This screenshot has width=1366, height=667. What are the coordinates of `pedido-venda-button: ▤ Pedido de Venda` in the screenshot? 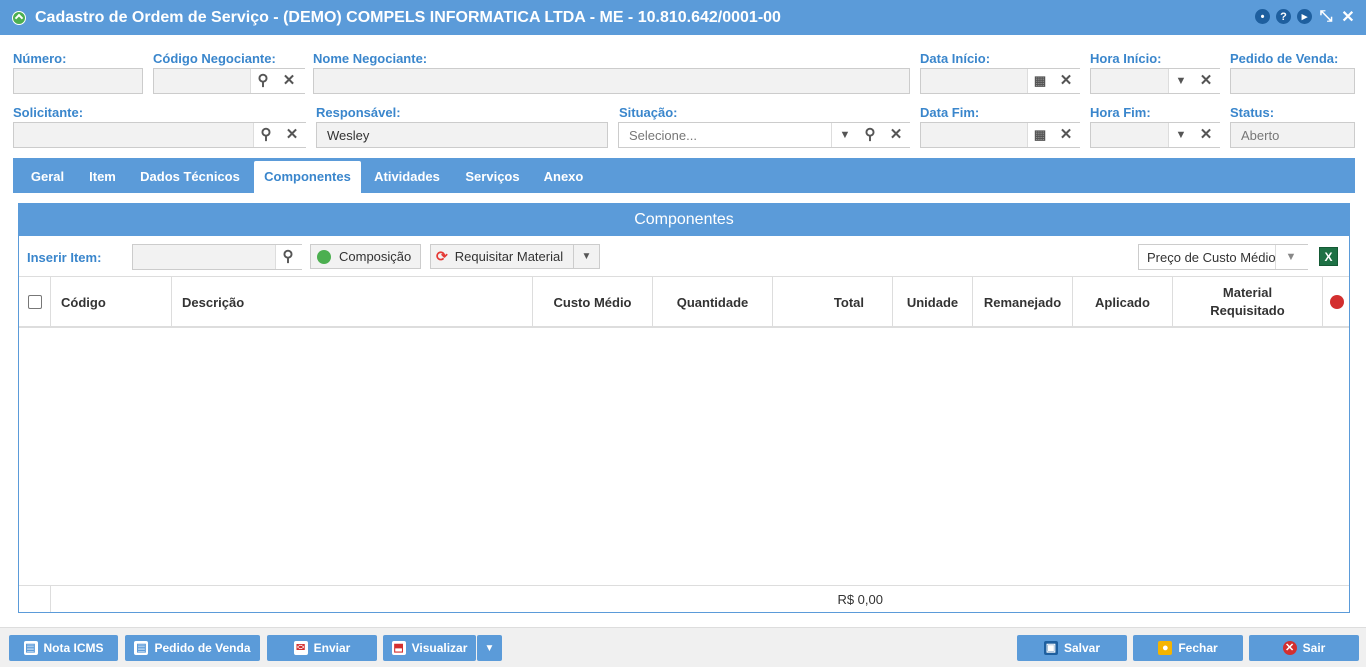 It's located at (192, 648).